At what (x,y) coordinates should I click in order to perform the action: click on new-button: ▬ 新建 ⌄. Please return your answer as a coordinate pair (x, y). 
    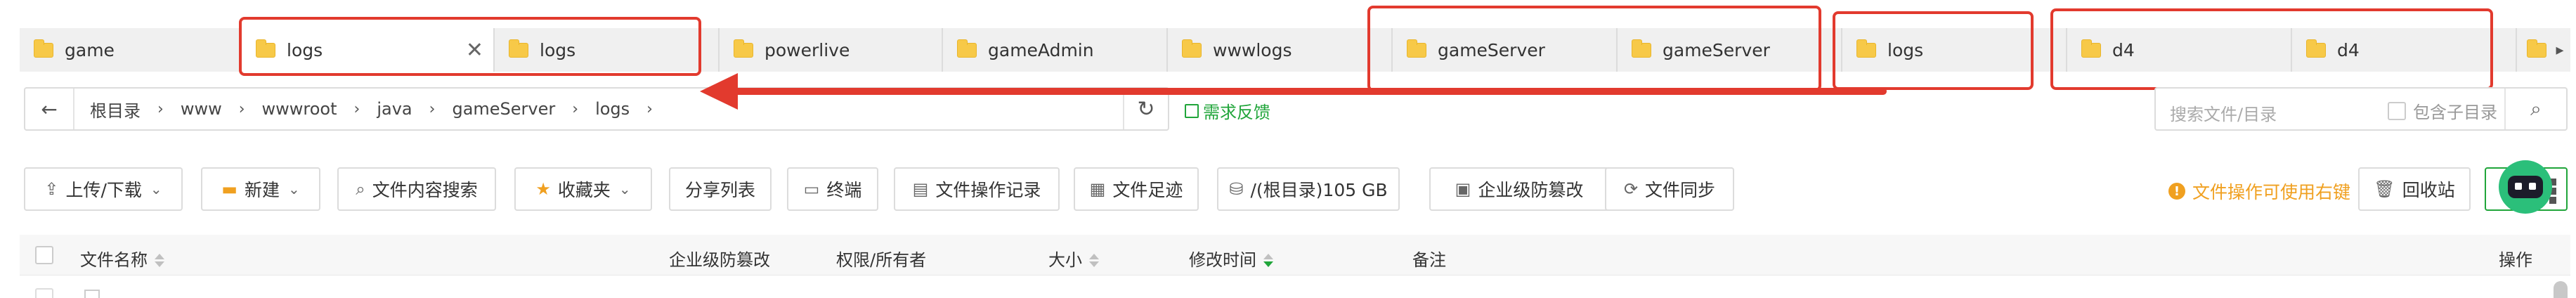
    Looking at the image, I should click on (260, 189).